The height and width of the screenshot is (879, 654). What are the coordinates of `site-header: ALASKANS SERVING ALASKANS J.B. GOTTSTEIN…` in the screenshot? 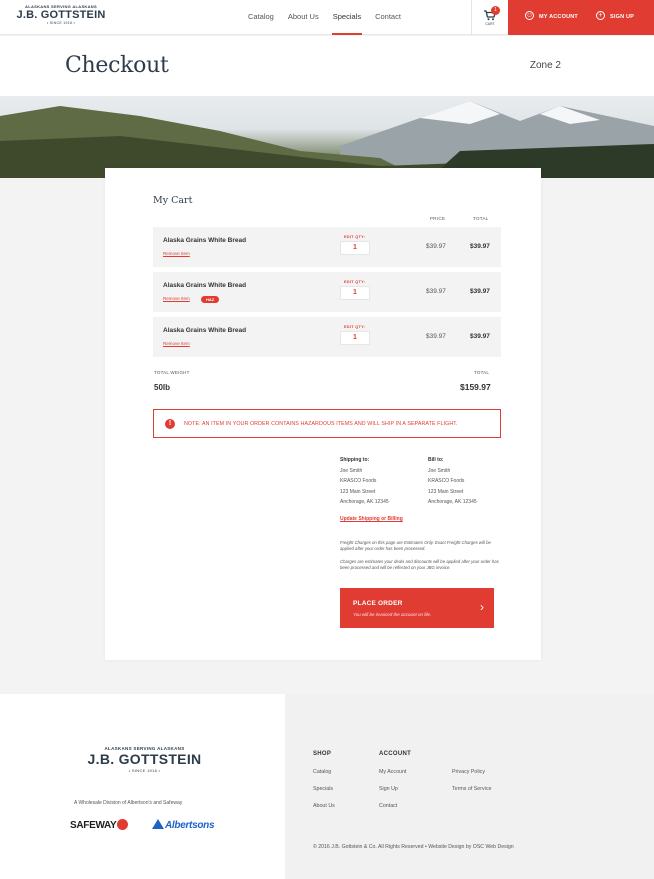 It's located at (327, 17).